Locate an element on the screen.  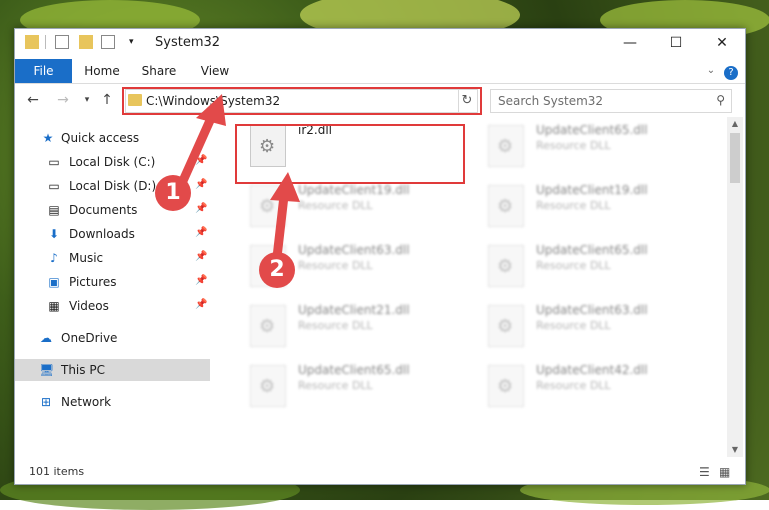
step-badge-1: 1 is located at coordinates (173, 193).